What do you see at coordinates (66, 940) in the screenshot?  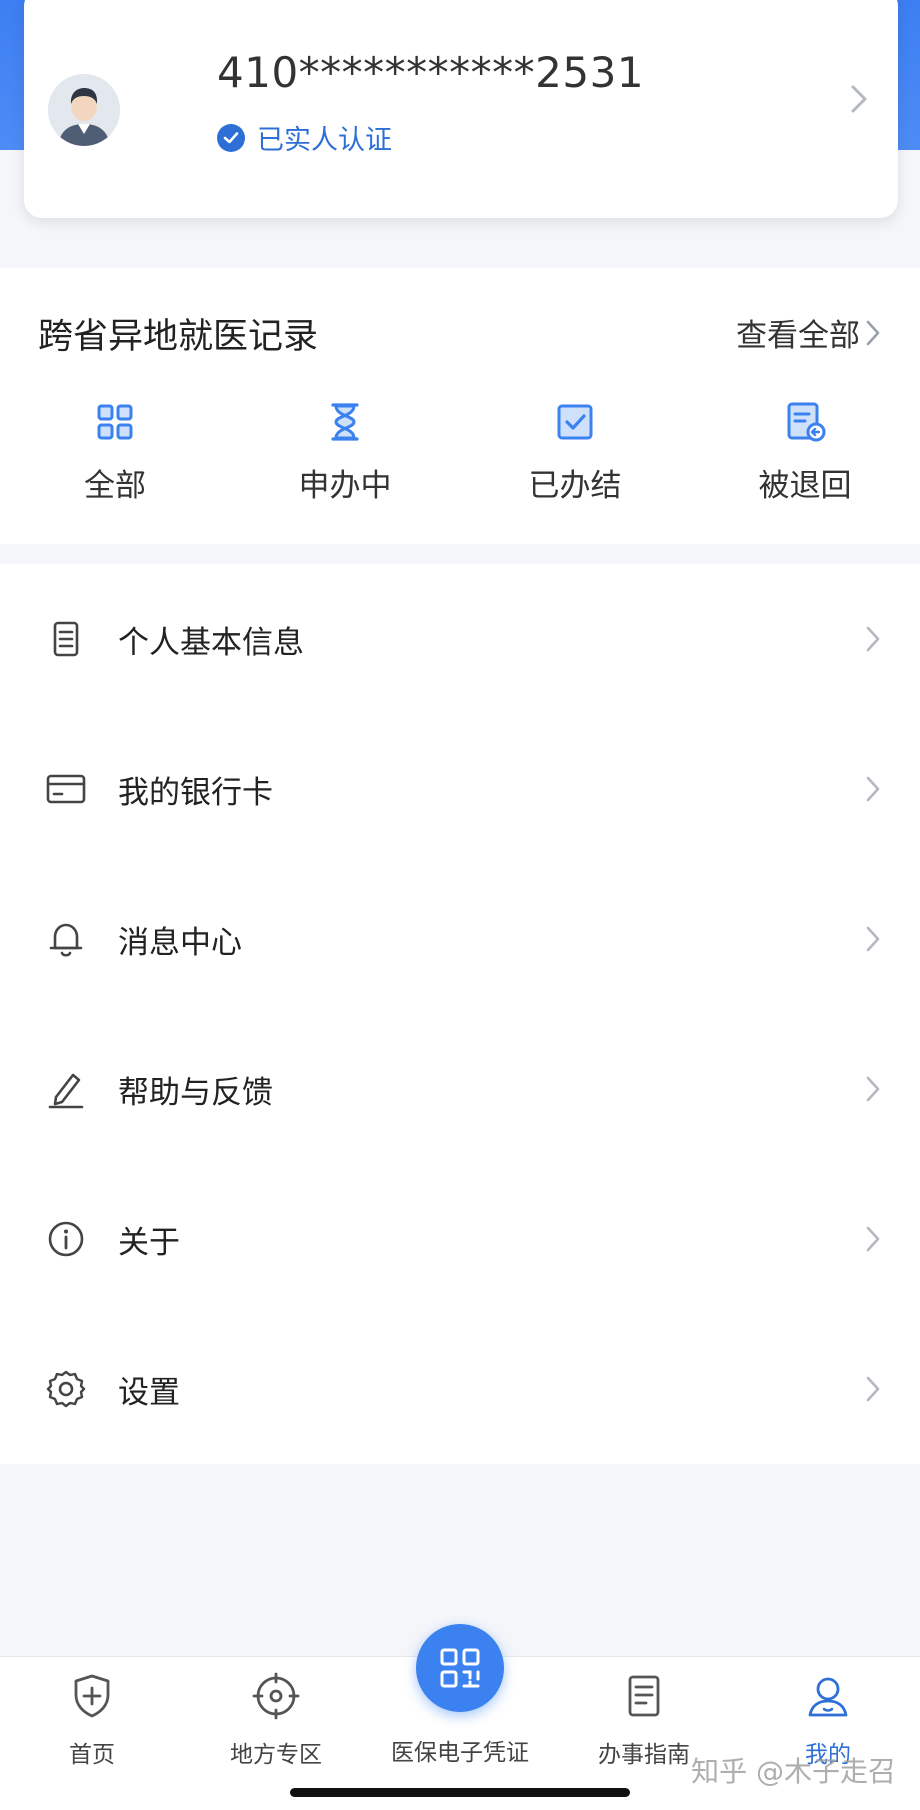 I see `bell-icon` at bounding box center [66, 940].